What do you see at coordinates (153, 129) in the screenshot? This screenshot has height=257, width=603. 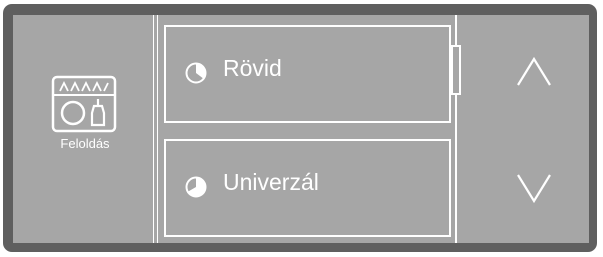 I see `divider-left-outer` at bounding box center [153, 129].